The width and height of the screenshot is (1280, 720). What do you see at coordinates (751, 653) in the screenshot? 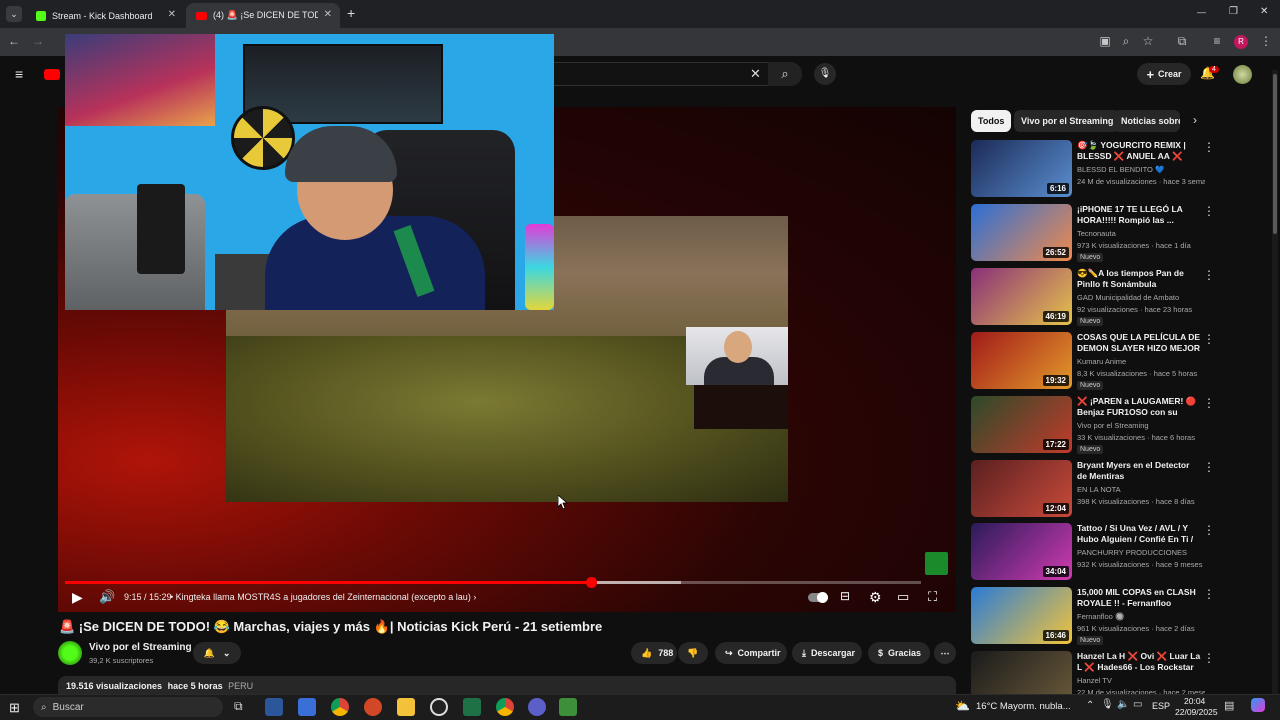
I see `share-button: ↪ Compartir` at bounding box center [751, 653].